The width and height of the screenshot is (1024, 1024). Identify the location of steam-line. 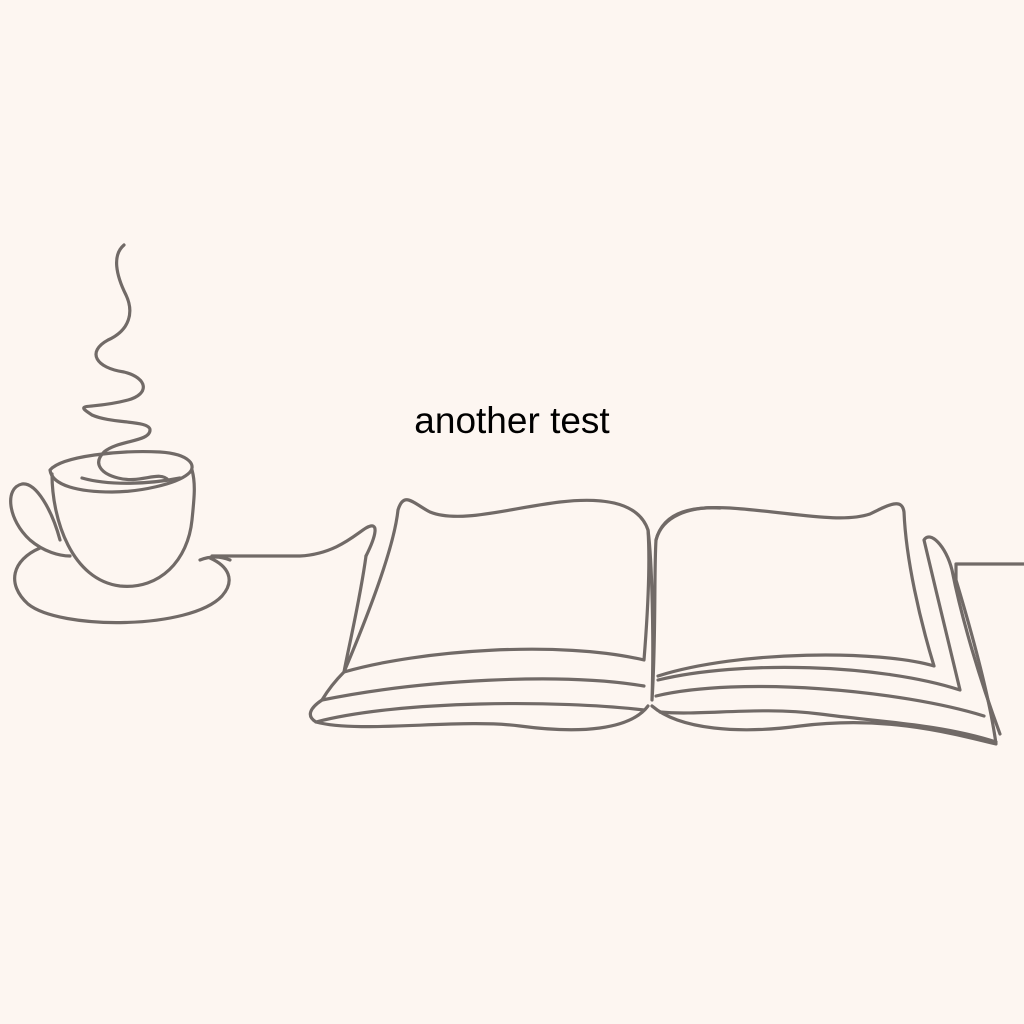
(126, 362).